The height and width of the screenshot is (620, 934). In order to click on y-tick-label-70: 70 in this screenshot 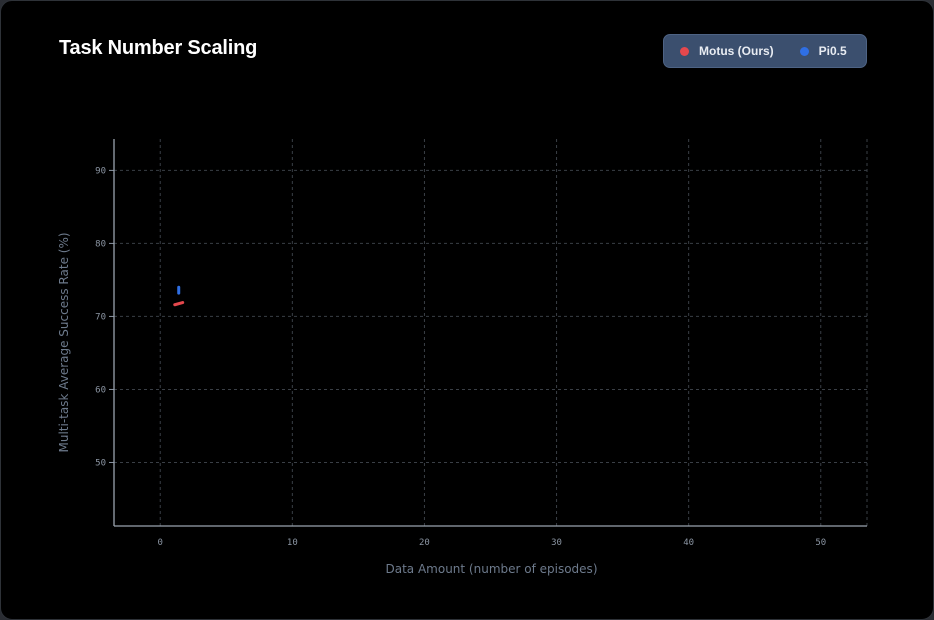, I will do `click(100, 317)`.